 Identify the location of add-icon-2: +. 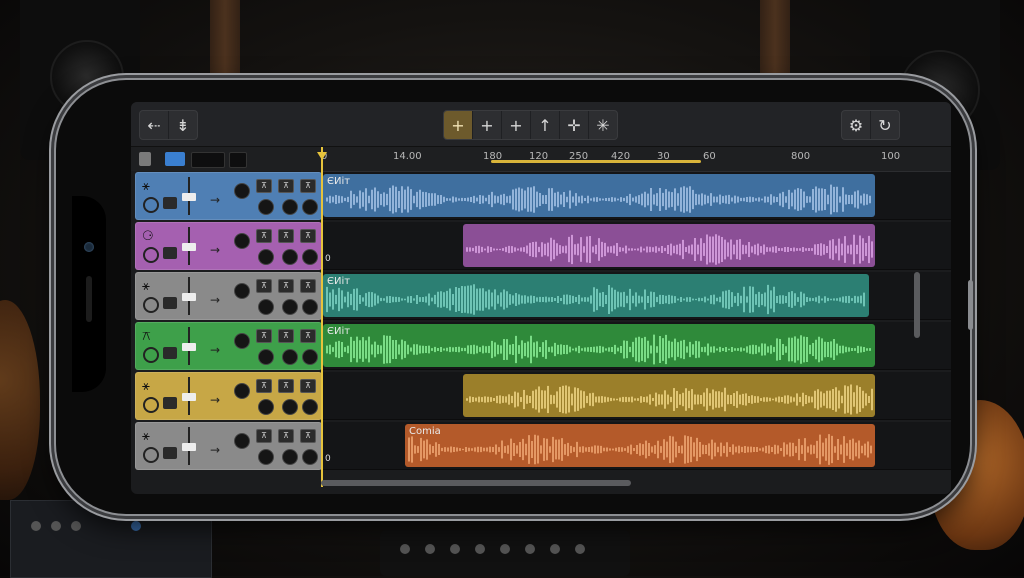
(487, 125).